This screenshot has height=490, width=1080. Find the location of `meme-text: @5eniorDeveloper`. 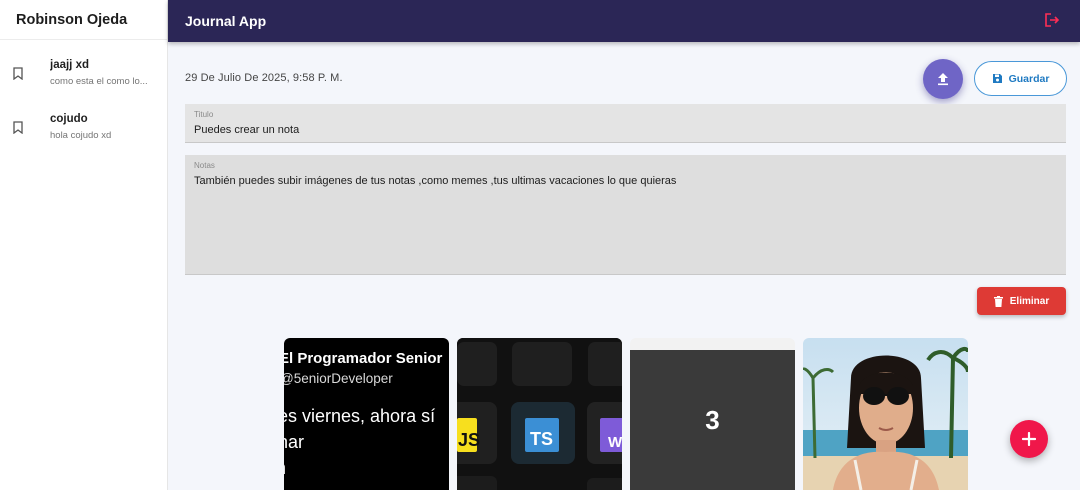

meme-text: @5eniorDeveloper is located at coordinates (338, 378).